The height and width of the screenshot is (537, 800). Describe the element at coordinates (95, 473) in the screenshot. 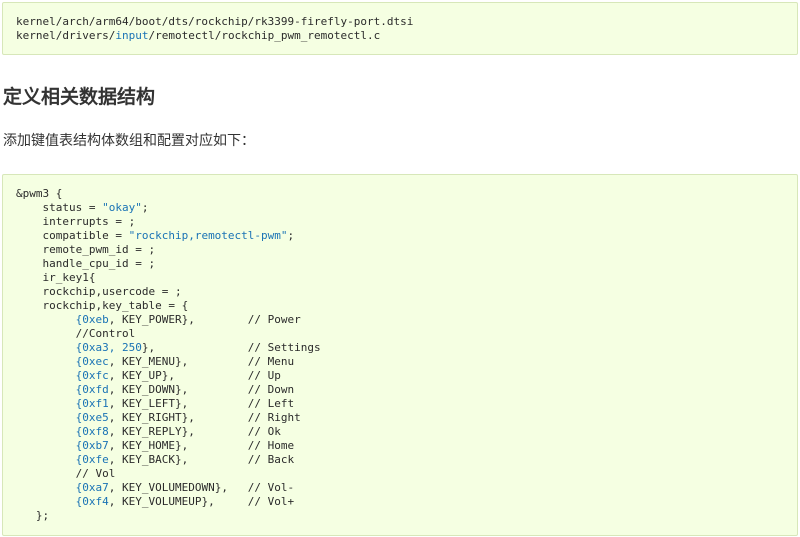

I see `code-comment: // Vol` at that location.